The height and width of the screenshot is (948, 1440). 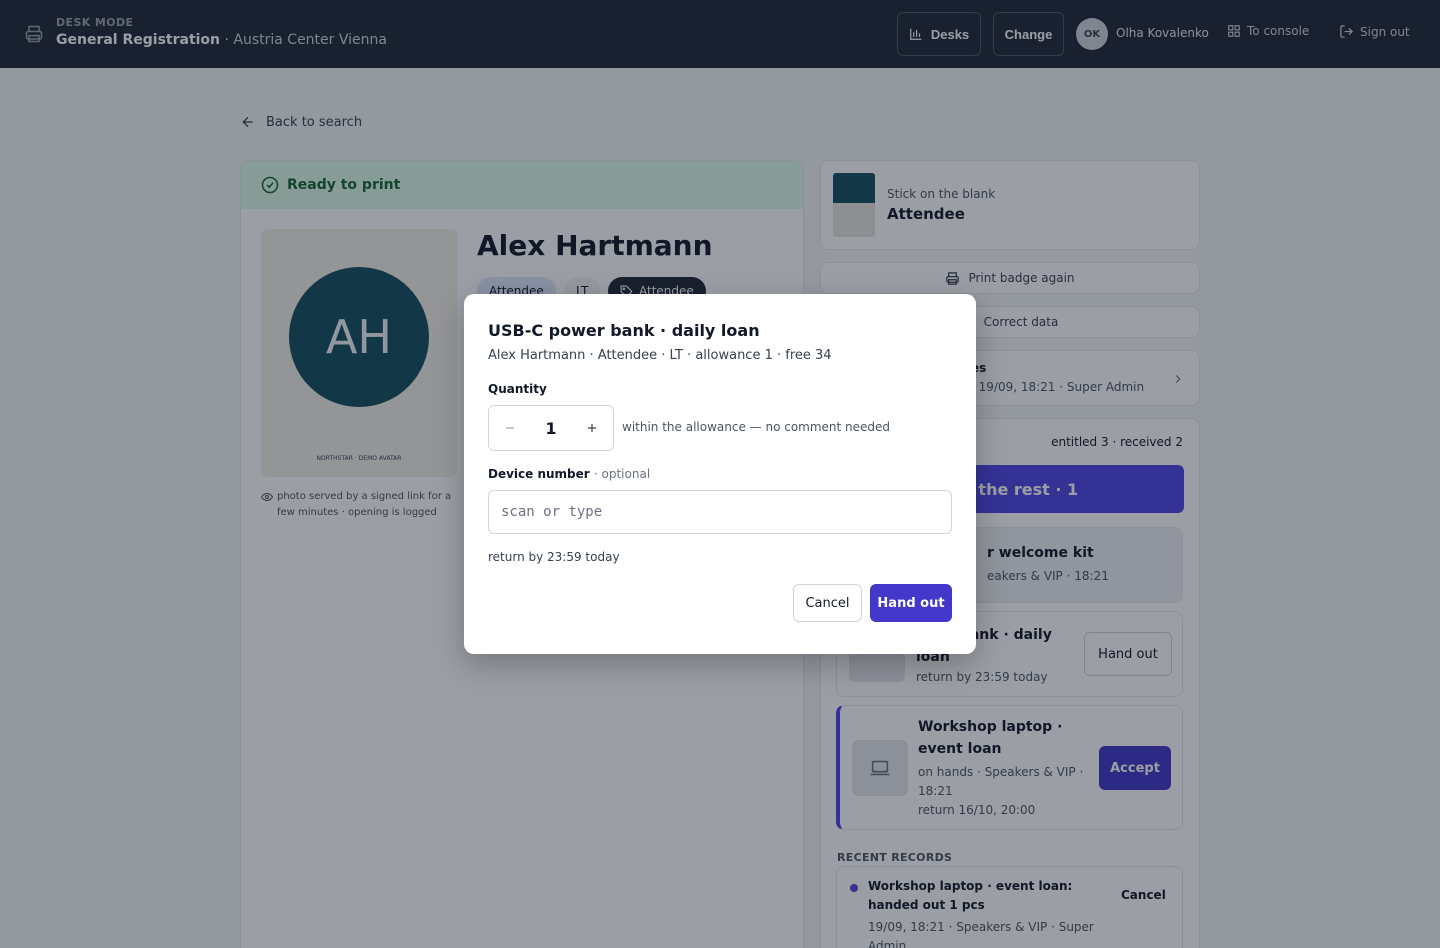 I want to click on dialog-title: USB-C power bank · daily loan, so click(x=624, y=330).